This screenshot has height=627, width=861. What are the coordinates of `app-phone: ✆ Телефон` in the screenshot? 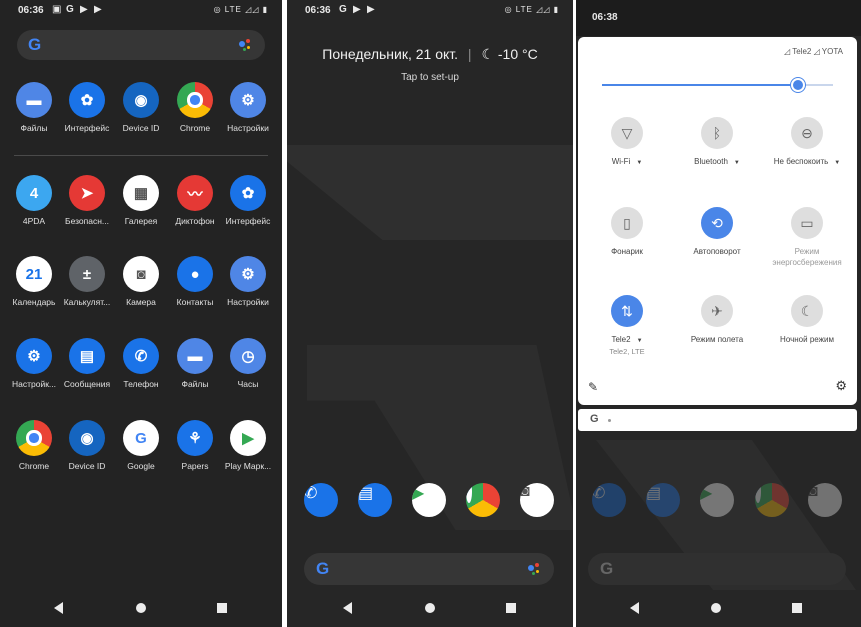 It's located at (141, 363).